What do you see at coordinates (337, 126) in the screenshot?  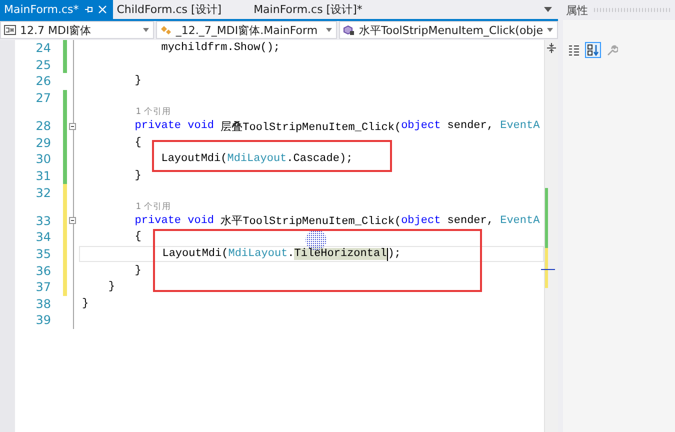 I see `code-line: private void 层叠ToolStripMenuItem_Click(object sender, EventA` at bounding box center [337, 126].